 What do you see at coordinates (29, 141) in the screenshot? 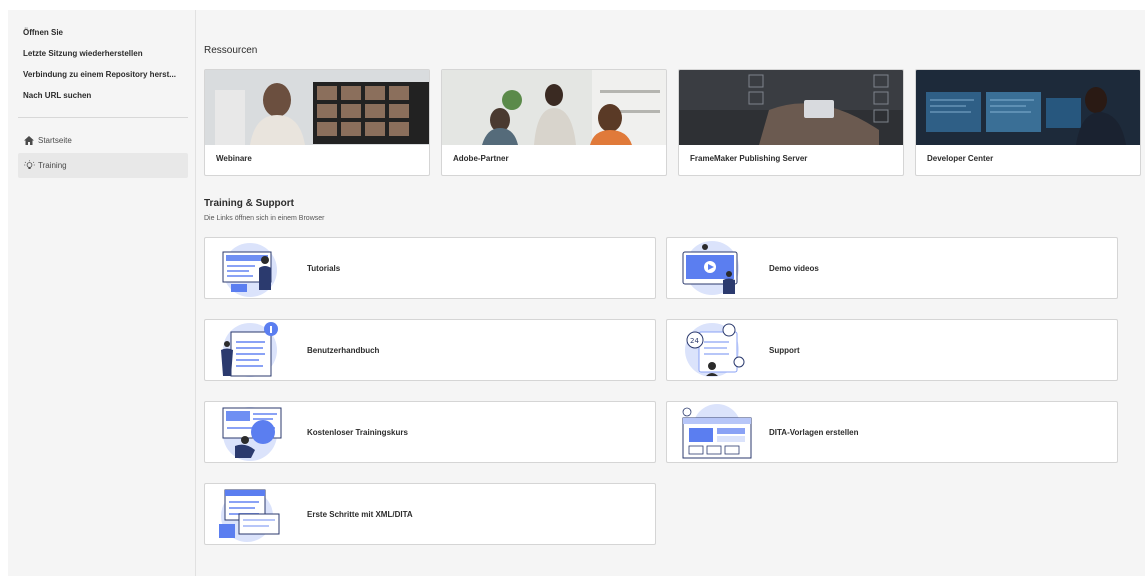
I see `home-icon` at bounding box center [29, 141].